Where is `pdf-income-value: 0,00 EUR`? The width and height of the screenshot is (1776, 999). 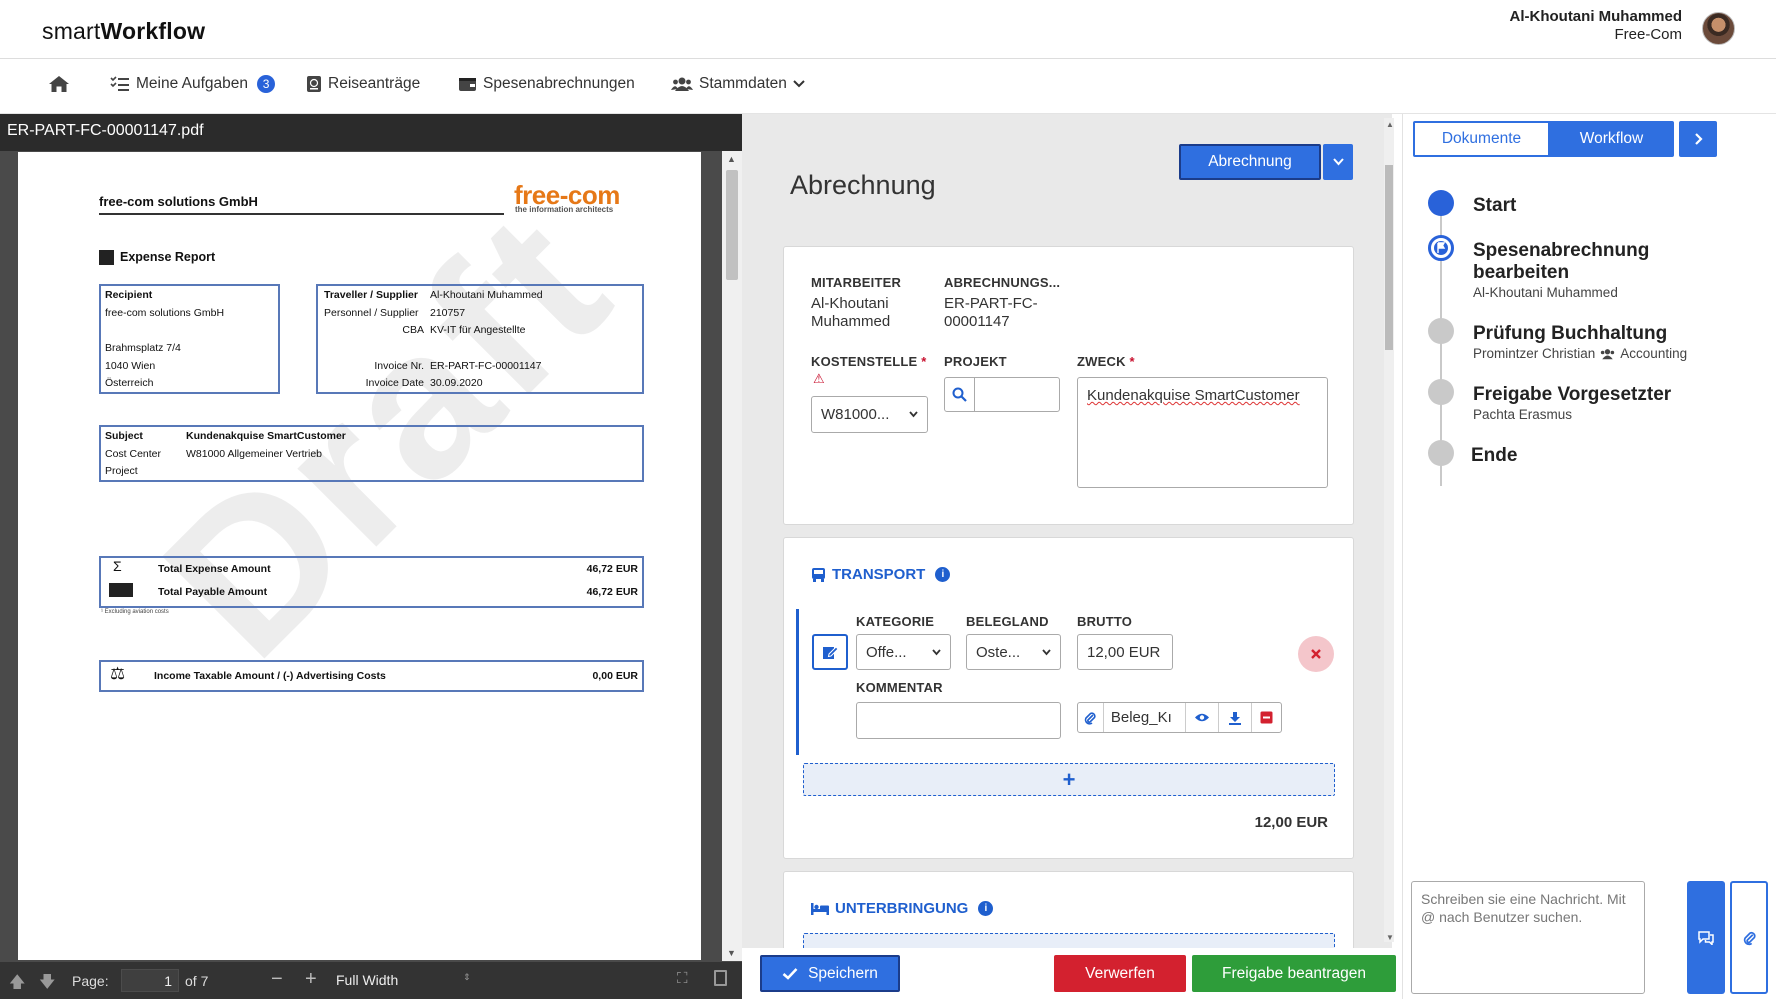 pdf-income-value: 0,00 EUR is located at coordinates (615, 676).